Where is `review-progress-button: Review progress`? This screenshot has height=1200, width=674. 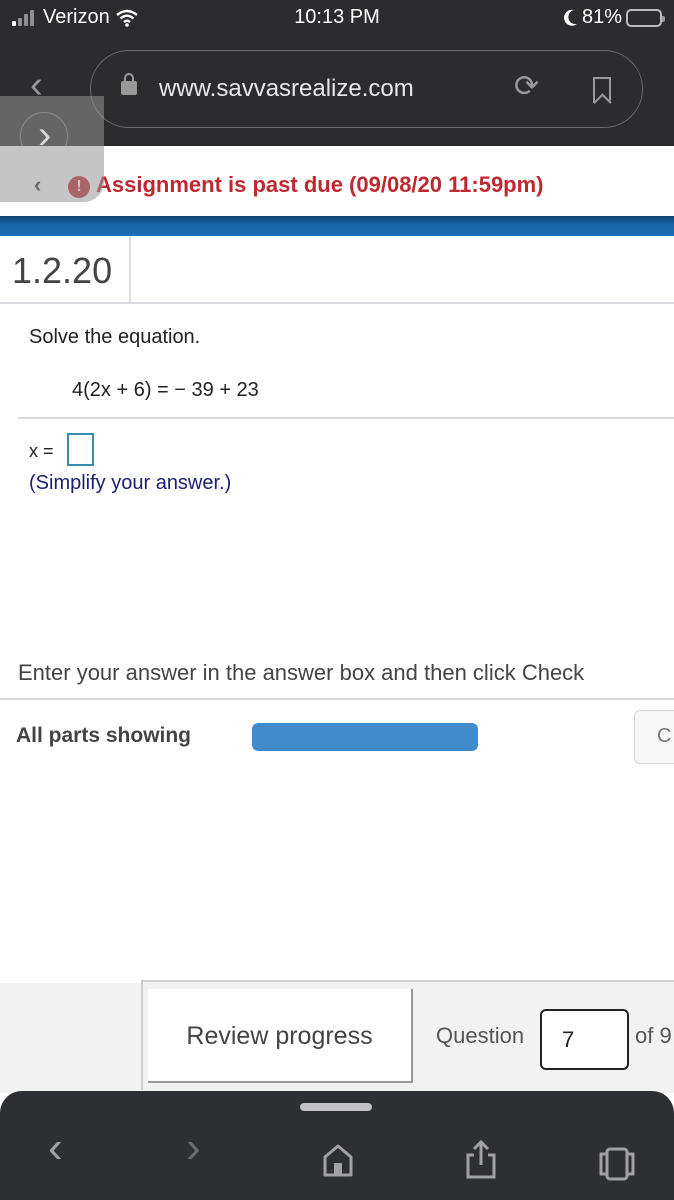
review-progress-button: Review progress is located at coordinates (280, 1036).